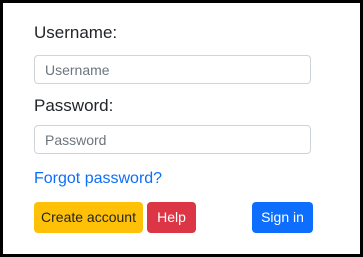 The height and width of the screenshot is (257, 363). Describe the element at coordinates (98, 179) in the screenshot. I see `forgot-password-link: Forgot password?` at that location.